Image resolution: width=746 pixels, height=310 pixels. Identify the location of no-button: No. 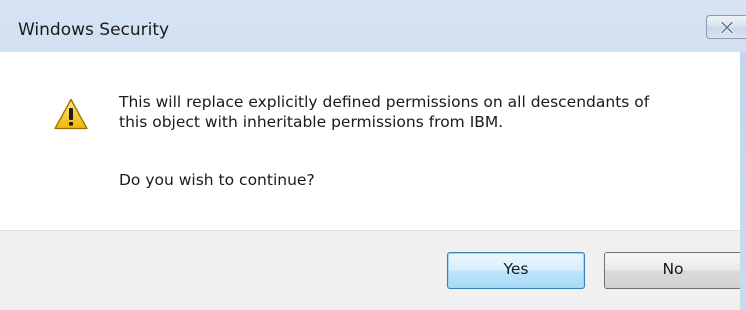
(673, 270).